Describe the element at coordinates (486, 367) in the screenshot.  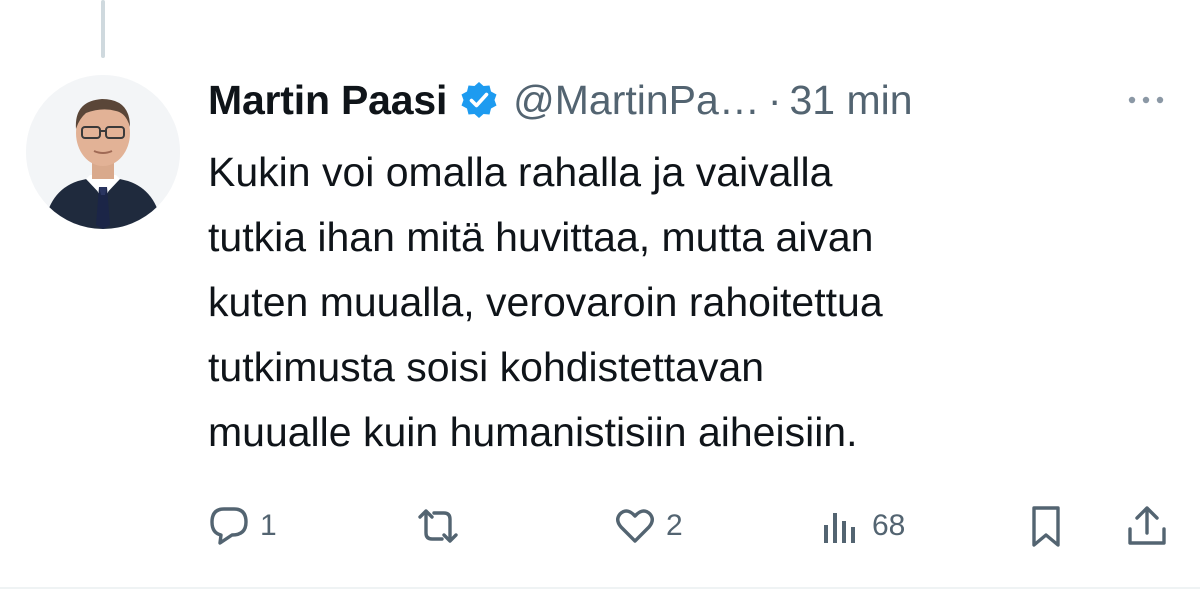
I see `tweet-text-line: tutkimusta soisi kohdistettavan` at that location.